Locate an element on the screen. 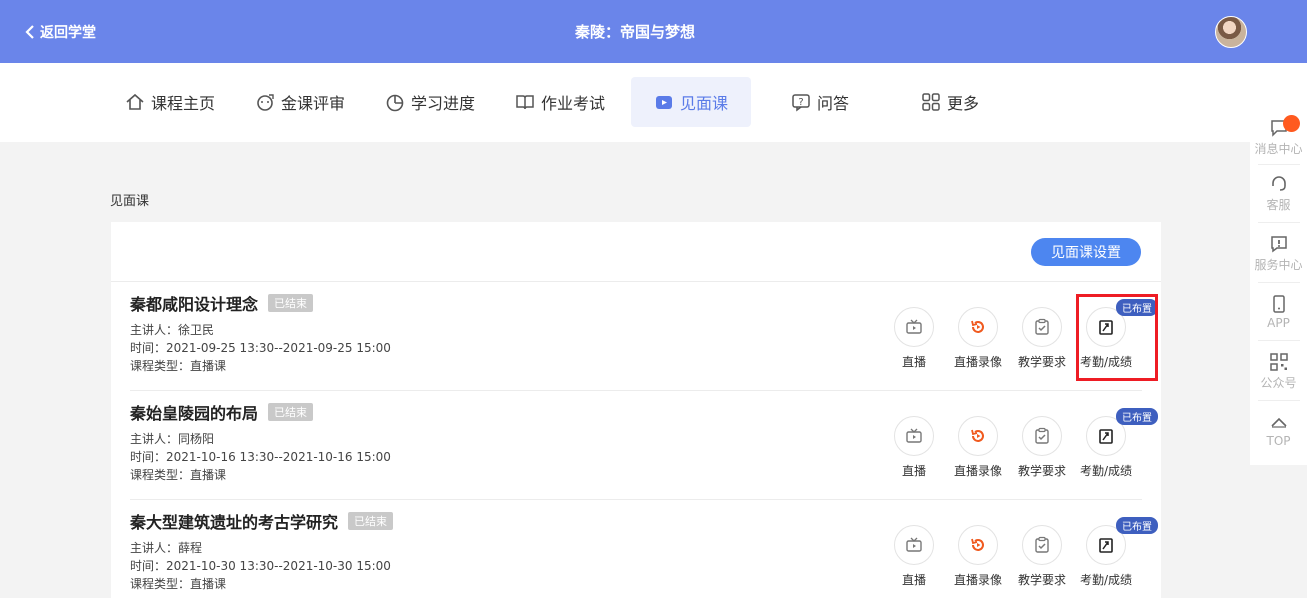  nav-label: 学习进度 is located at coordinates (443, 103).